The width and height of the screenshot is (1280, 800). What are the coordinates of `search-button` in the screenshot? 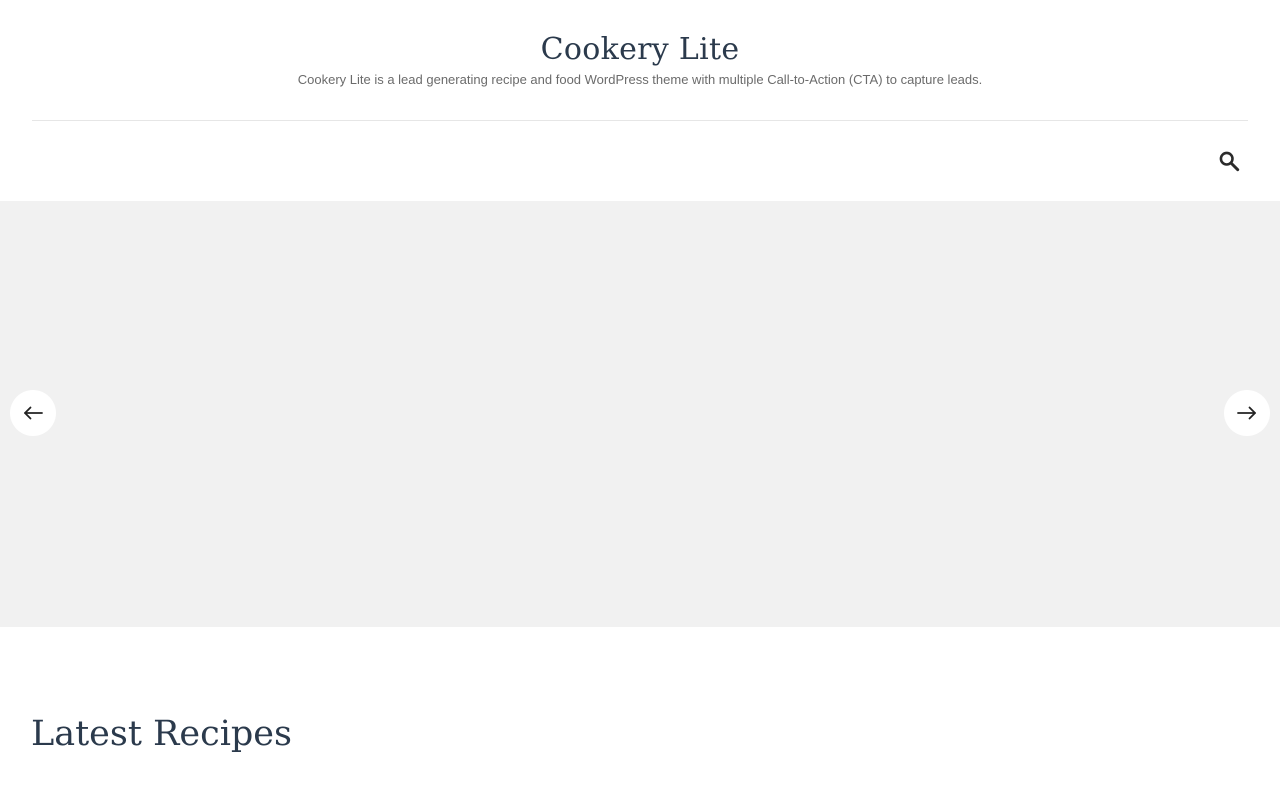 It's located at (1229, 161).